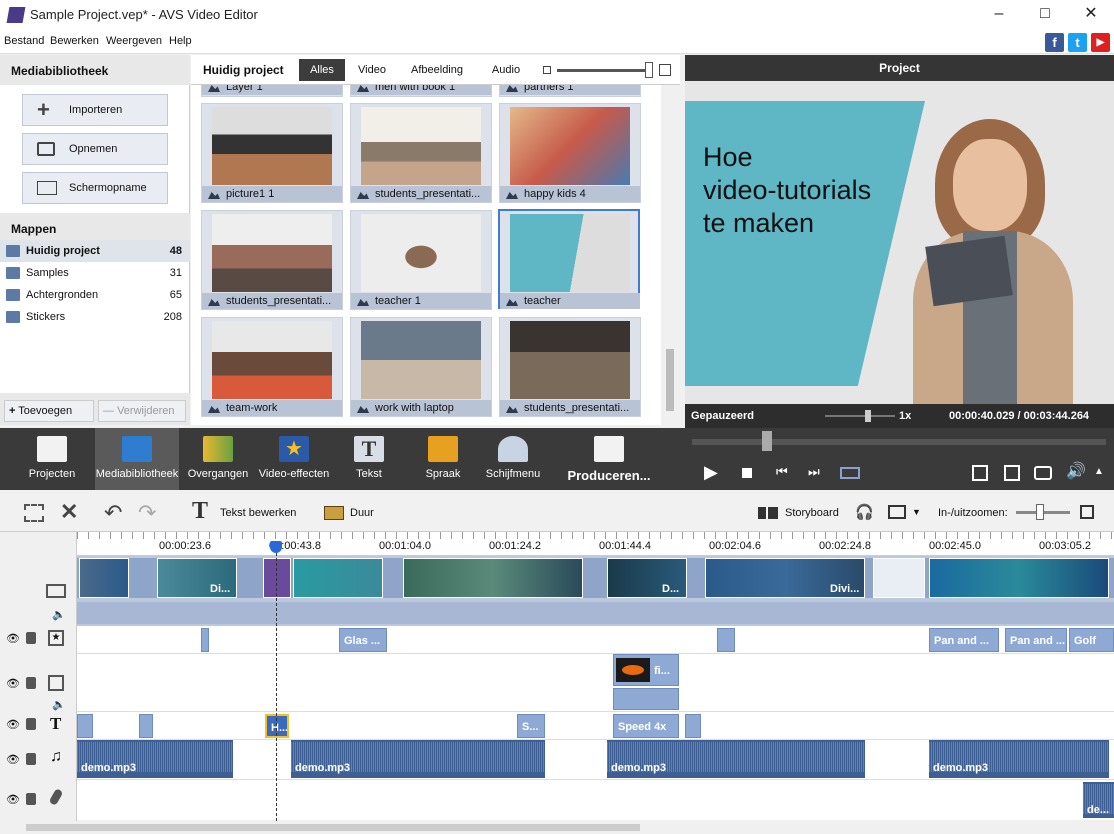 The width and height of the screenshot is (1114, 834). I want to click on next-frame-icon: ⏭, so click(814, 472).